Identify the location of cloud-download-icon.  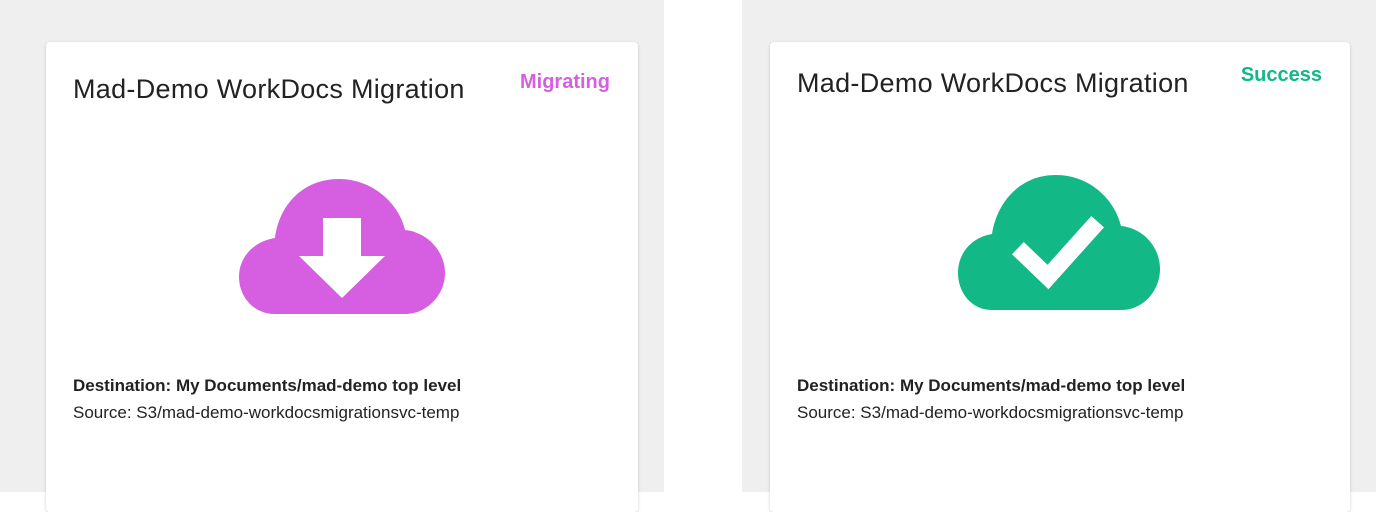
(342, 246).